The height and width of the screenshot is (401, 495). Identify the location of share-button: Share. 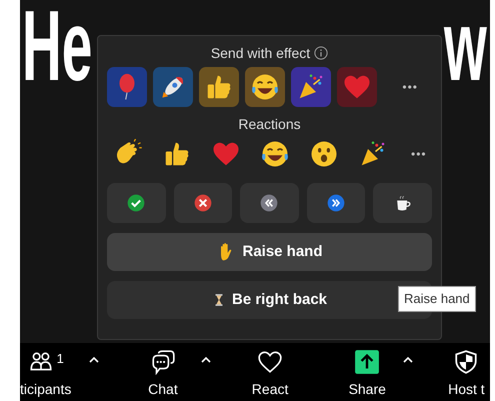
(367, 374).